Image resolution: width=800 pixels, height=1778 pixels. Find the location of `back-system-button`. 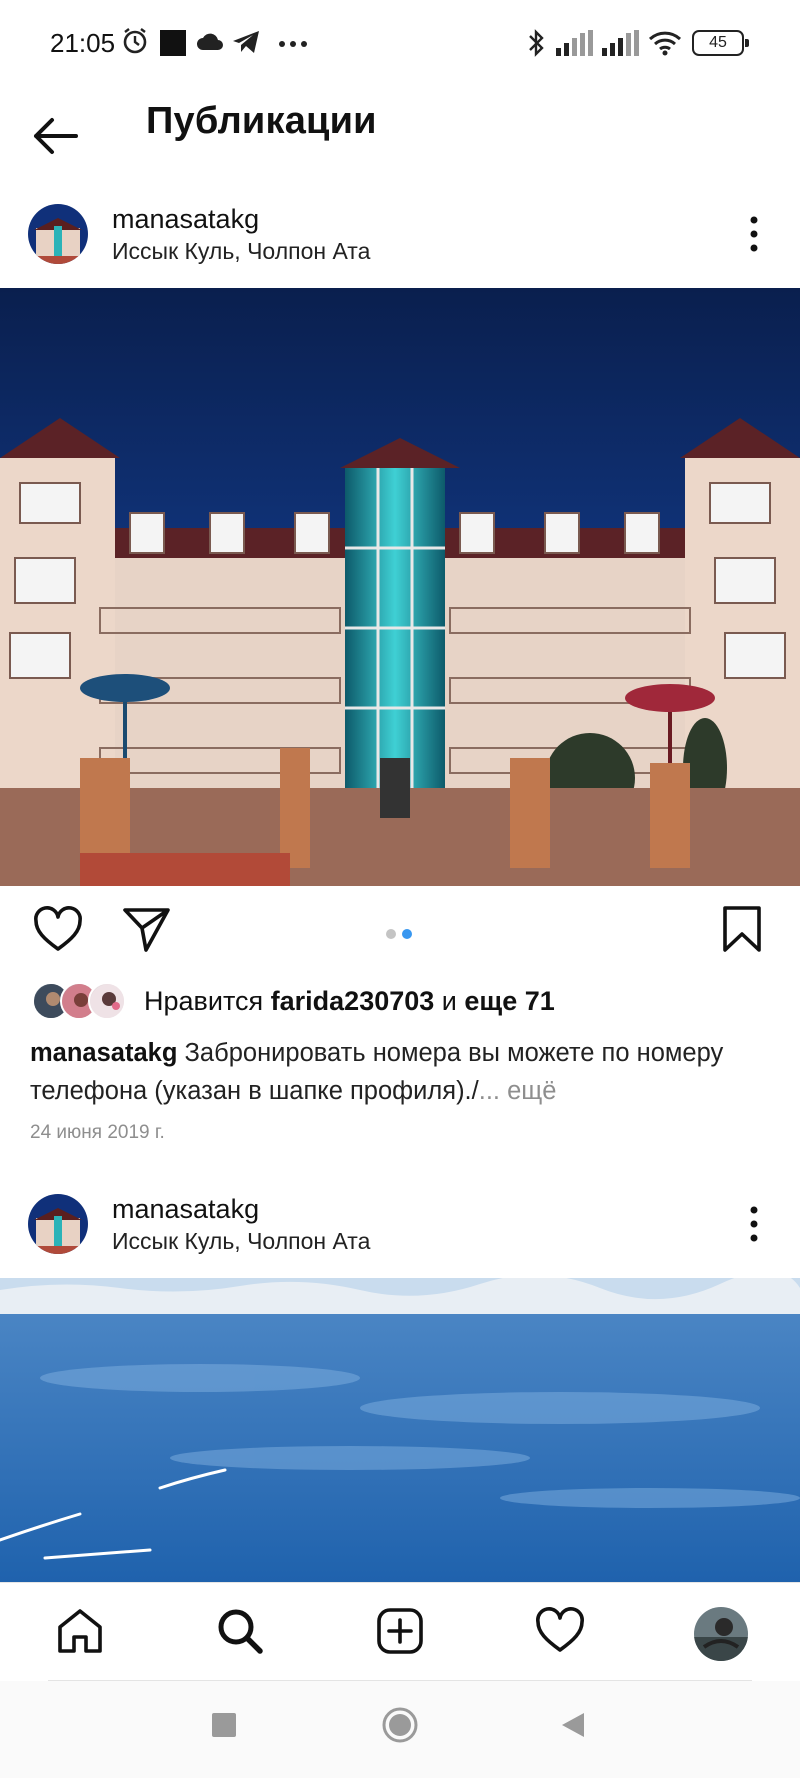

back-system-button is located at coordinates (573, 1727).